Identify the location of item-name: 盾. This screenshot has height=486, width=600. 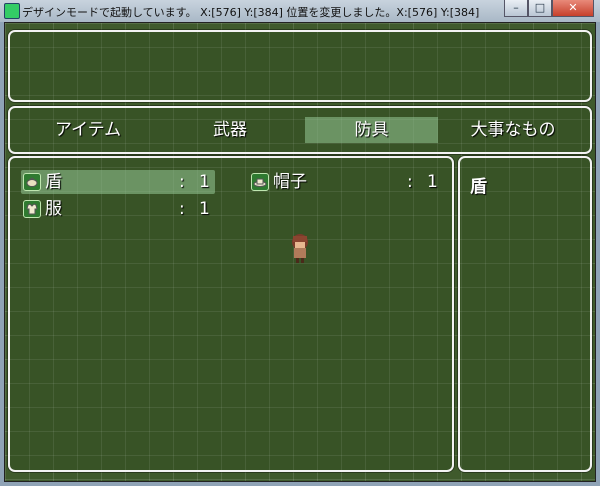
(53, 182).